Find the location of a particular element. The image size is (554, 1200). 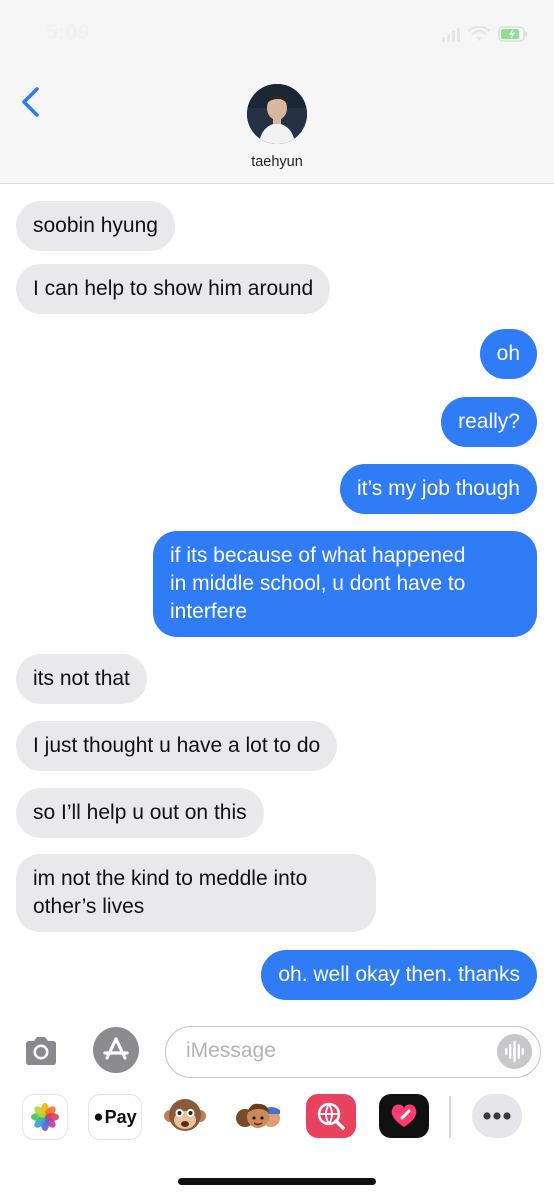

message-bubble-incoming: its not that is located at coordinates (81, 679).